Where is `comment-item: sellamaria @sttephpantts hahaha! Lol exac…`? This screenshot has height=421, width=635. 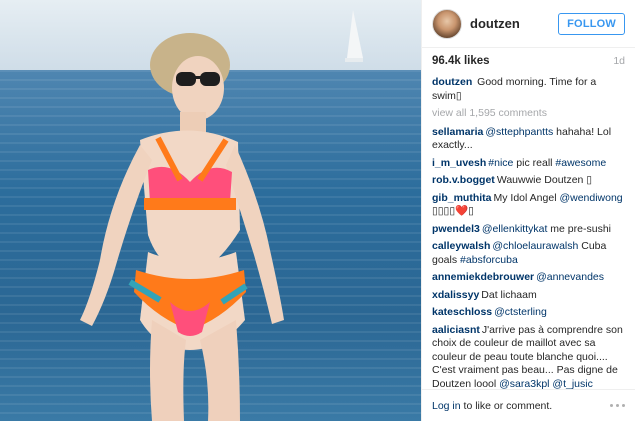 comment-item: sellamaria @sttephpantts hahaha! Lol exac… is located at coordinates (528, 139).